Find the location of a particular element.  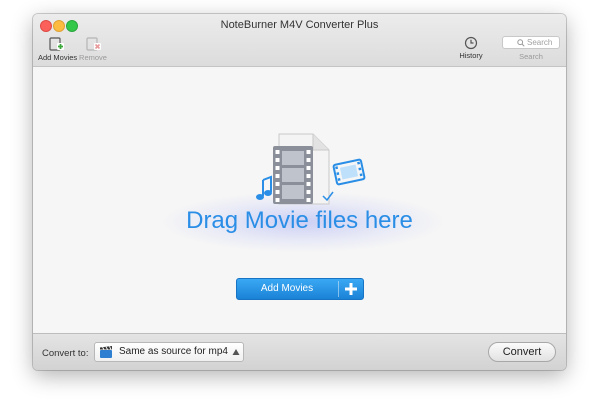

clapperboard-icon is located at coordinates (106, 352).